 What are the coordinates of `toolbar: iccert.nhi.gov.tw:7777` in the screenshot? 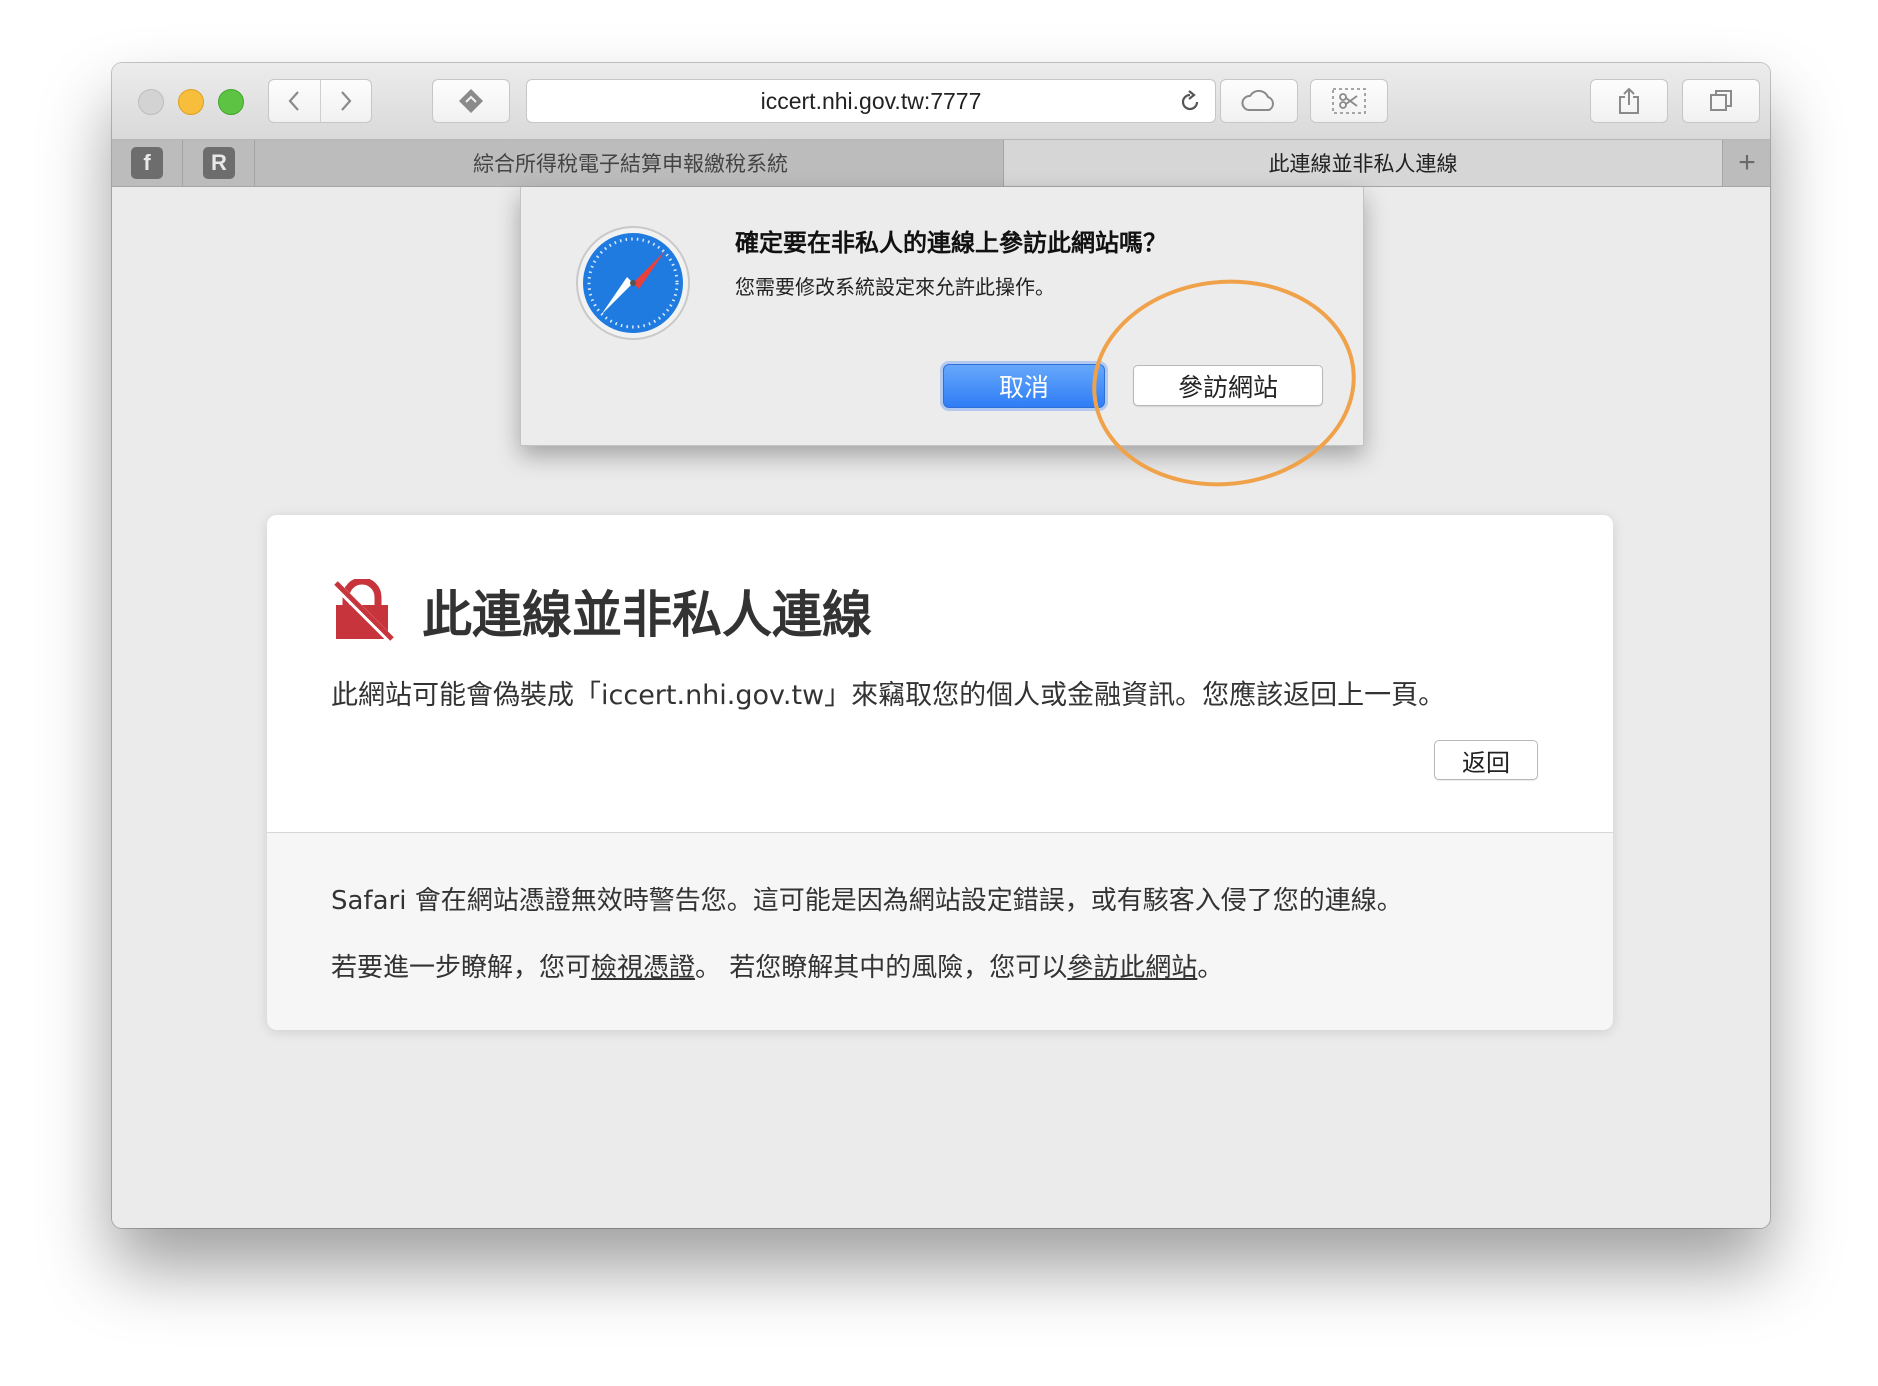 It's located at (941, 101).